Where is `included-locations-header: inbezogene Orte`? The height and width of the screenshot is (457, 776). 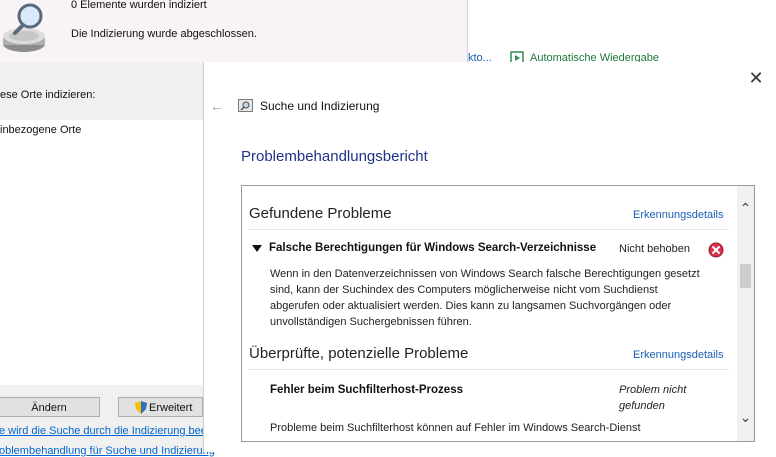 included-locations-header: inbezogene Orte is located at coordinates (40, 130).